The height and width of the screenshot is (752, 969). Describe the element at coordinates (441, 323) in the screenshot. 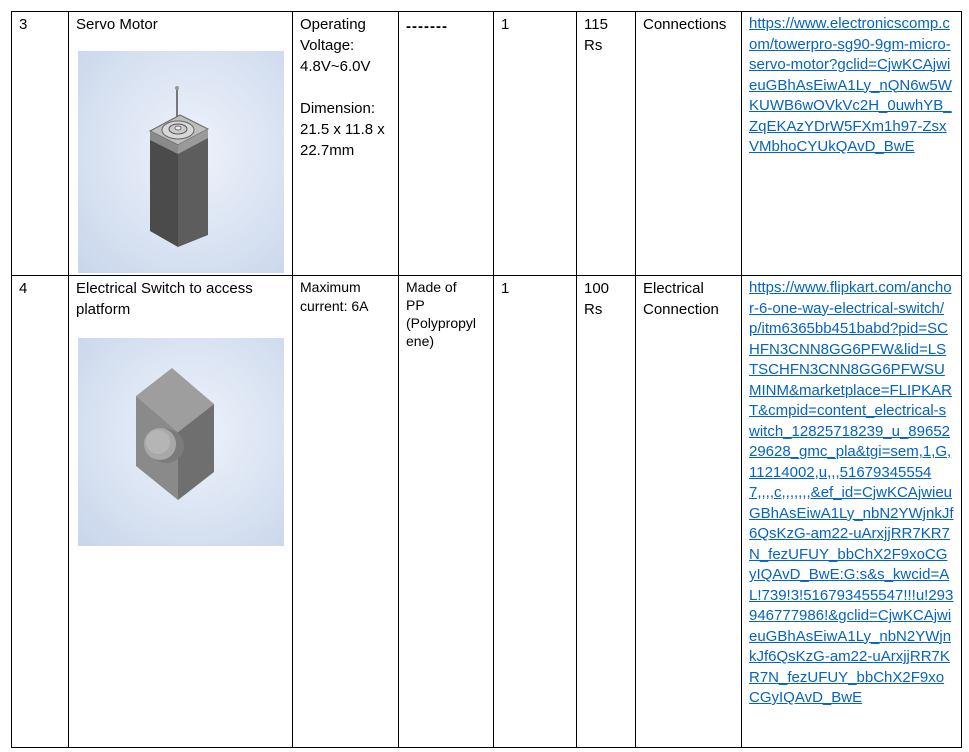

I see `material-line: (Polypropyl` at that location.